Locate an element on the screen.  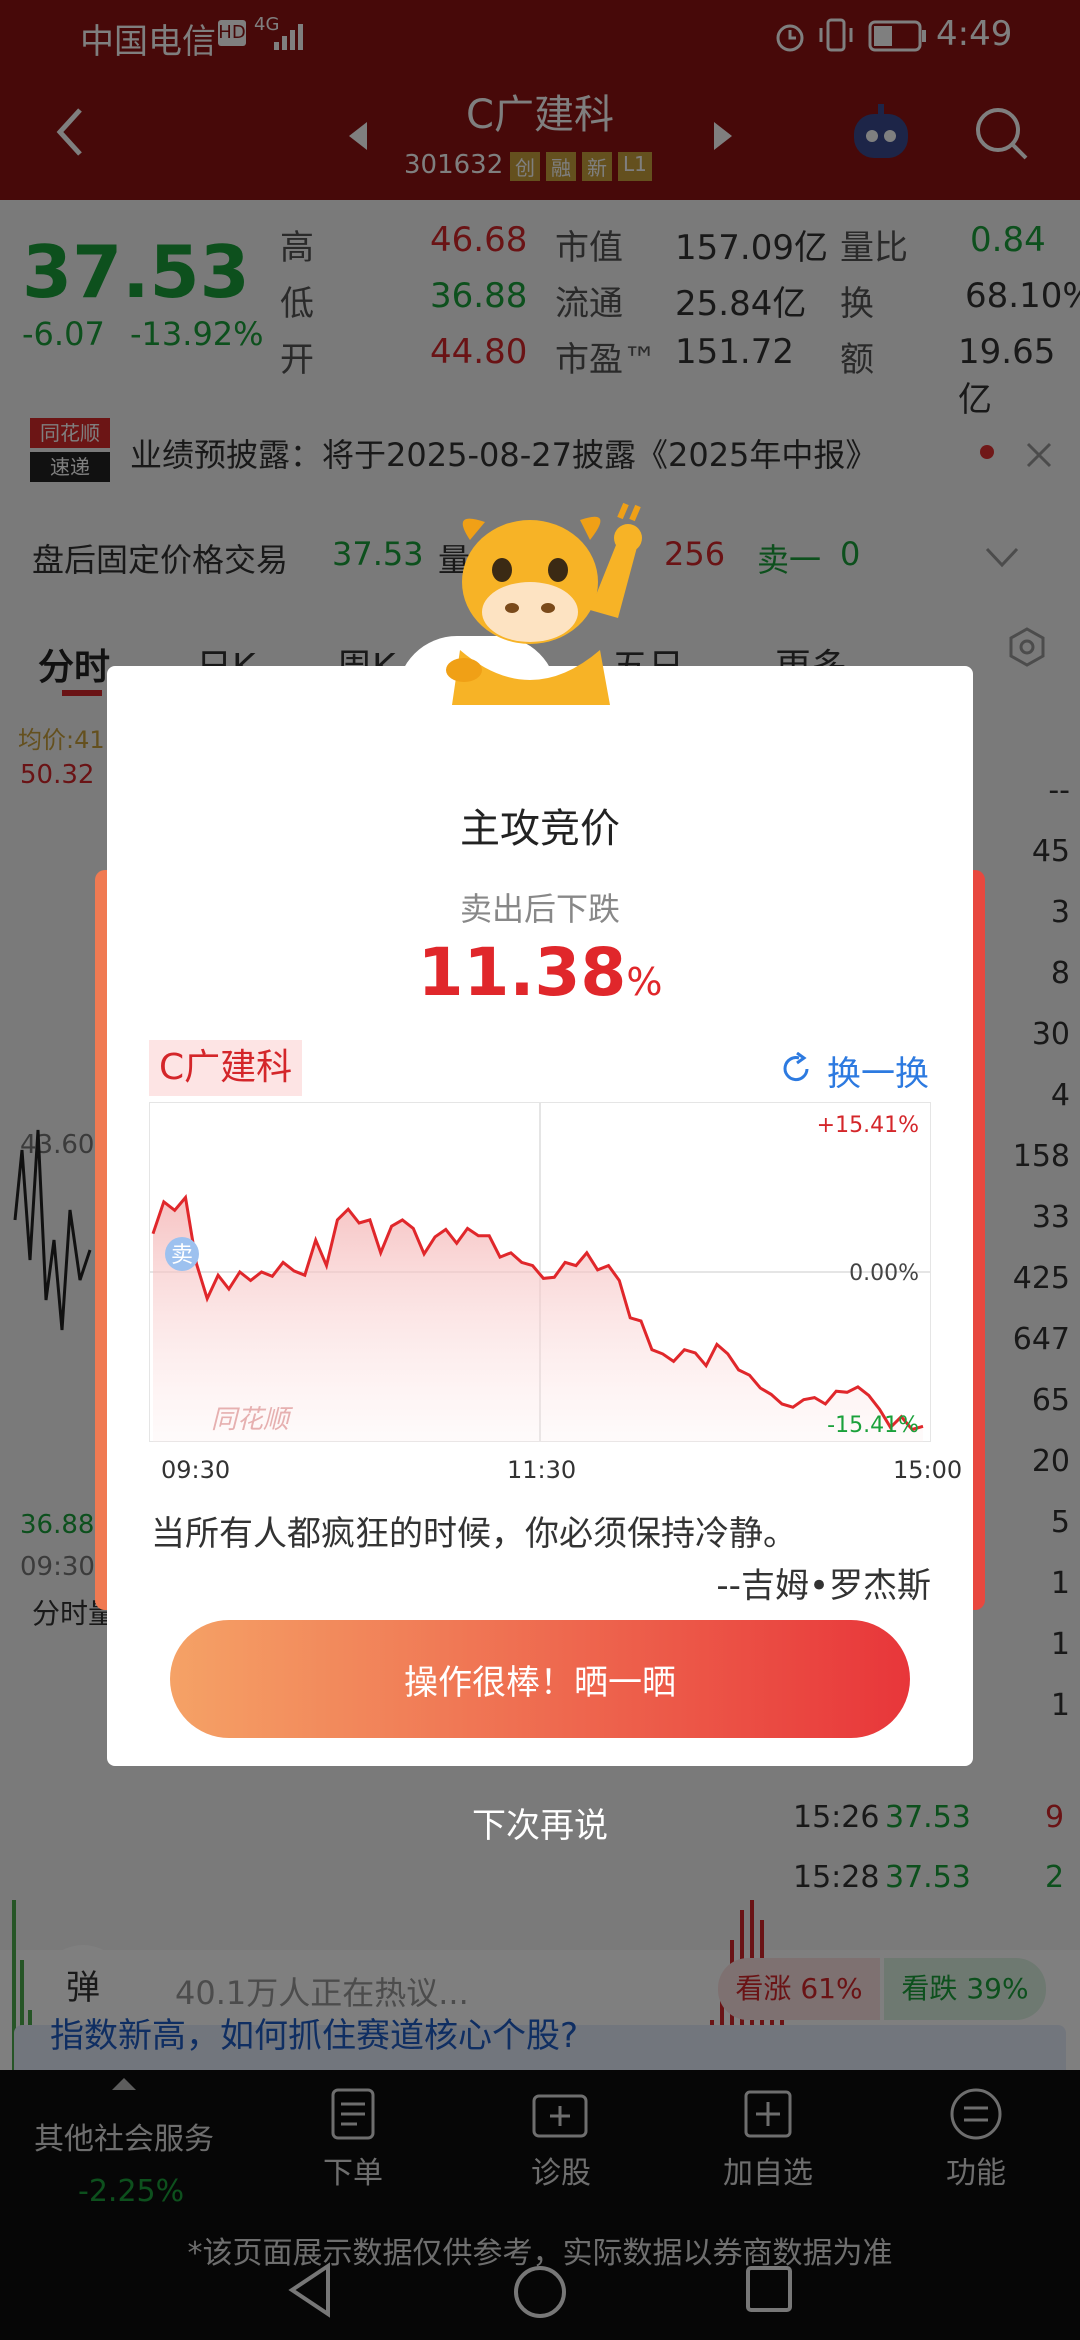
dialog-subtitle: 卖出后下跌 is located at coordinates (539, 909).